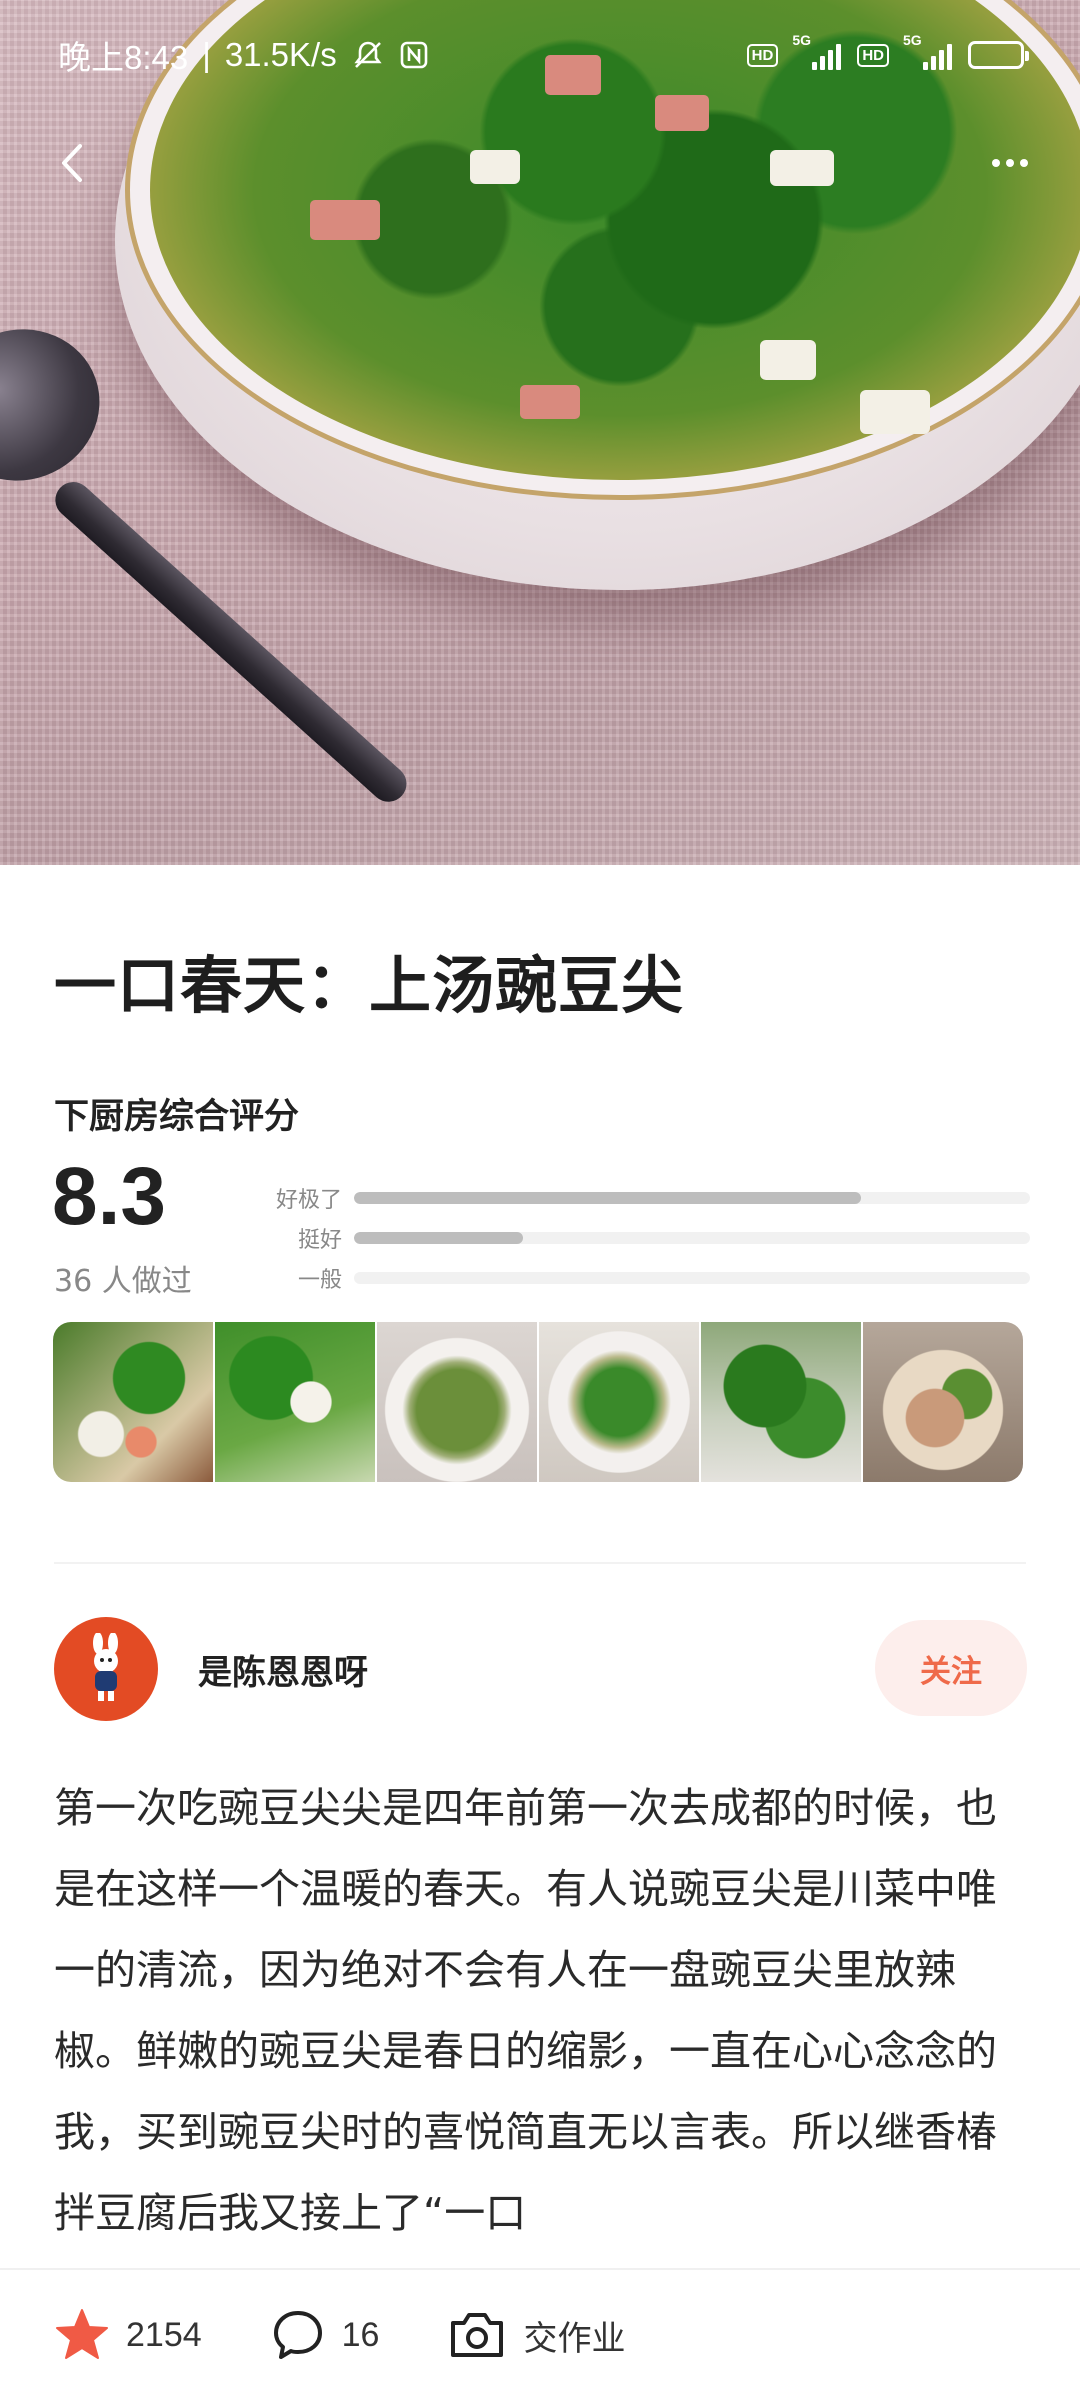 The width and height of the screenshot is (1080, 2400). I want to click on sim1-hd-badge: HD, so click(762, 55).